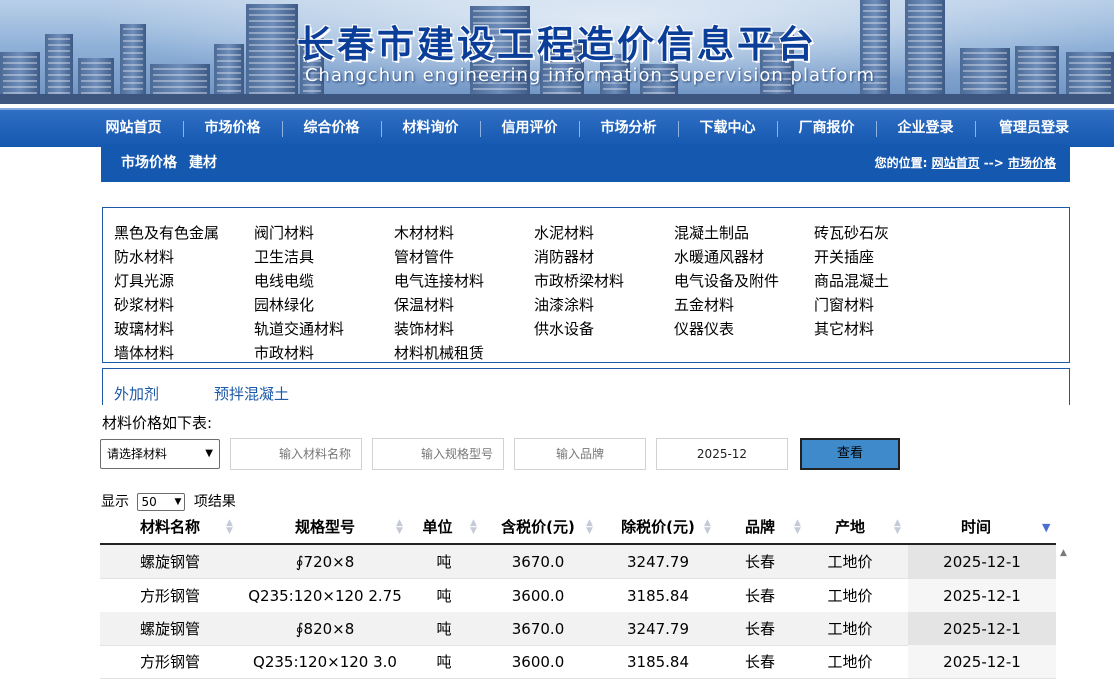 This screenshot has height=679, width=1114. I want to click on page-length-select: 50 ▼, so click(161, 502).